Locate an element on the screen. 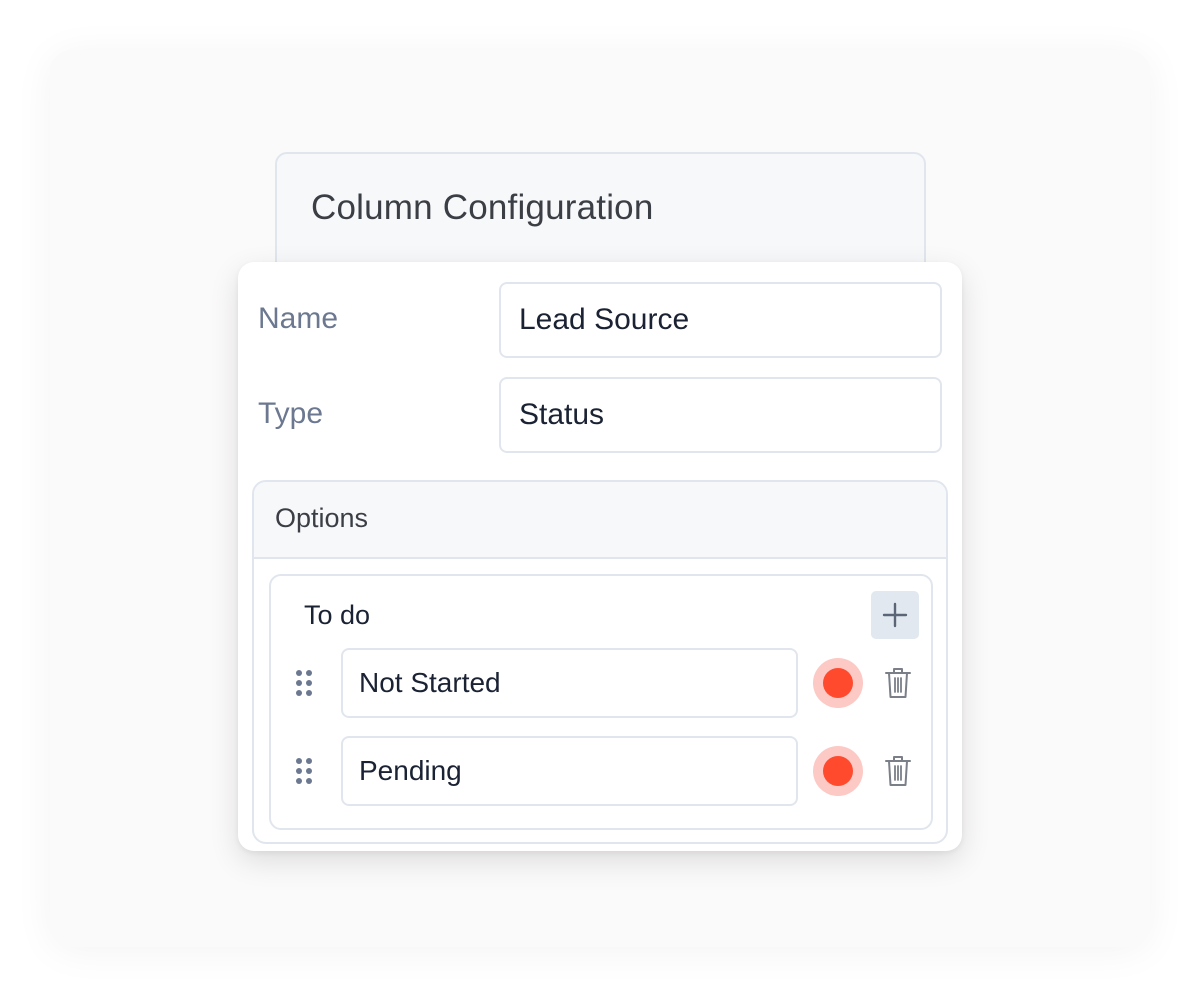  option-group: To do Not Started Pending is located at coordinates (601, 702).